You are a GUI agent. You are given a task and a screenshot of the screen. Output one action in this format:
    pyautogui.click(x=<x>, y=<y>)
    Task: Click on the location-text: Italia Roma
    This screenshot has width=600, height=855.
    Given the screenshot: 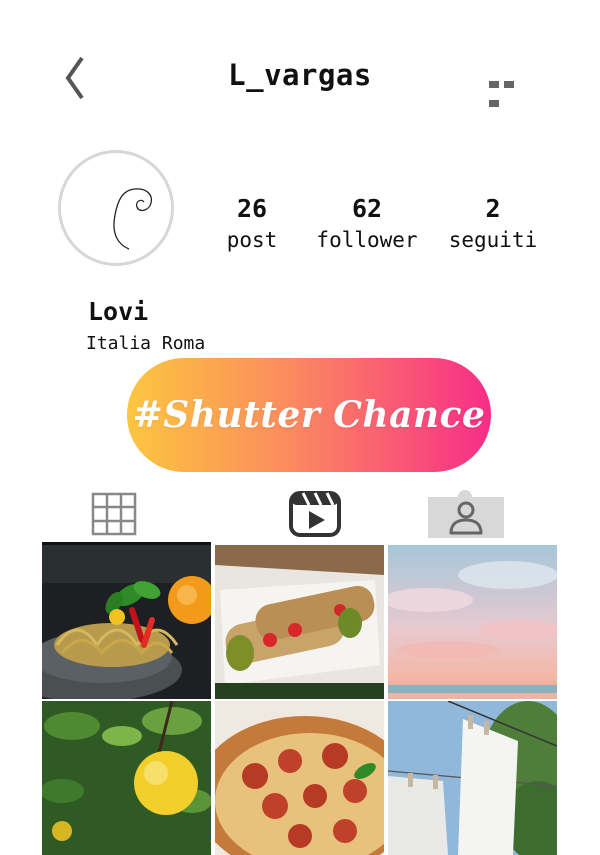 What is the action you would take?
    pyautogui.click(x=146, y=343)
    